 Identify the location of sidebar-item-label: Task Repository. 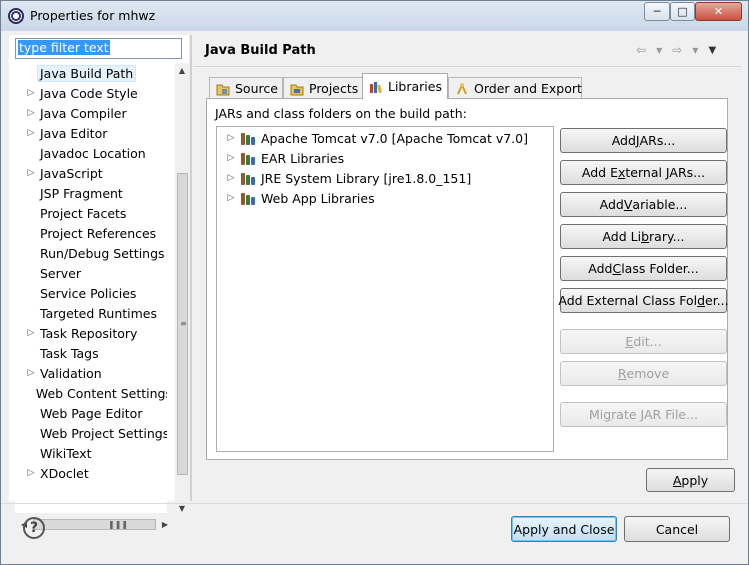
(89, 333).